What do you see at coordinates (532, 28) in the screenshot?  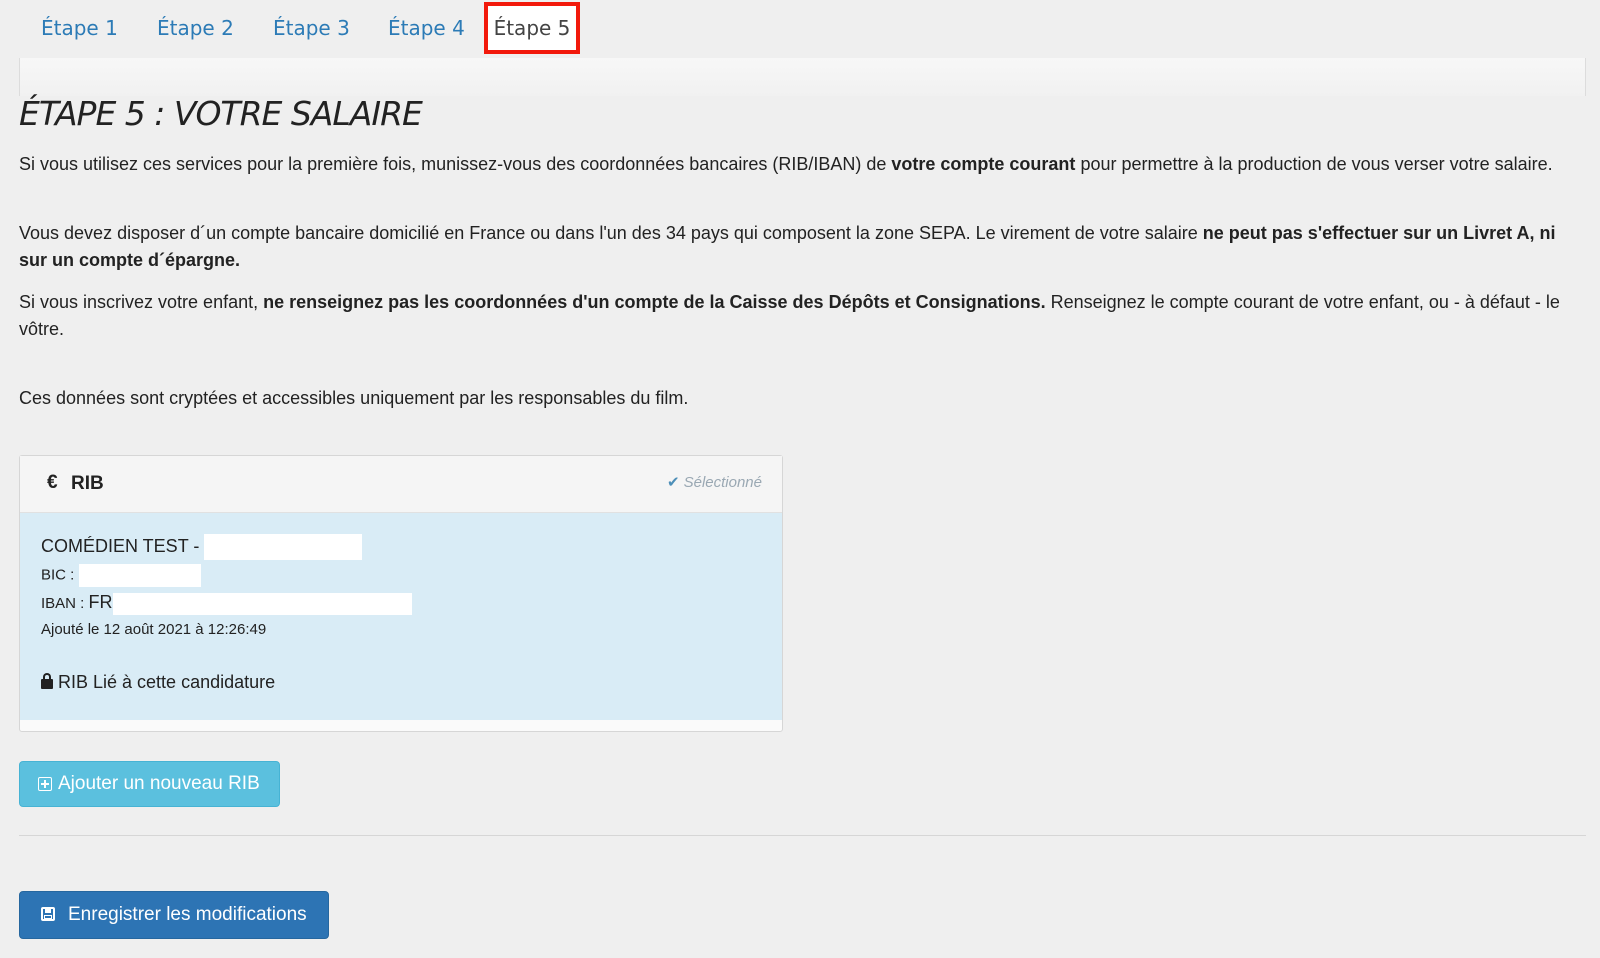 I see `tab-etape-5-active: Étape 5` at bounding box center [532, 28].